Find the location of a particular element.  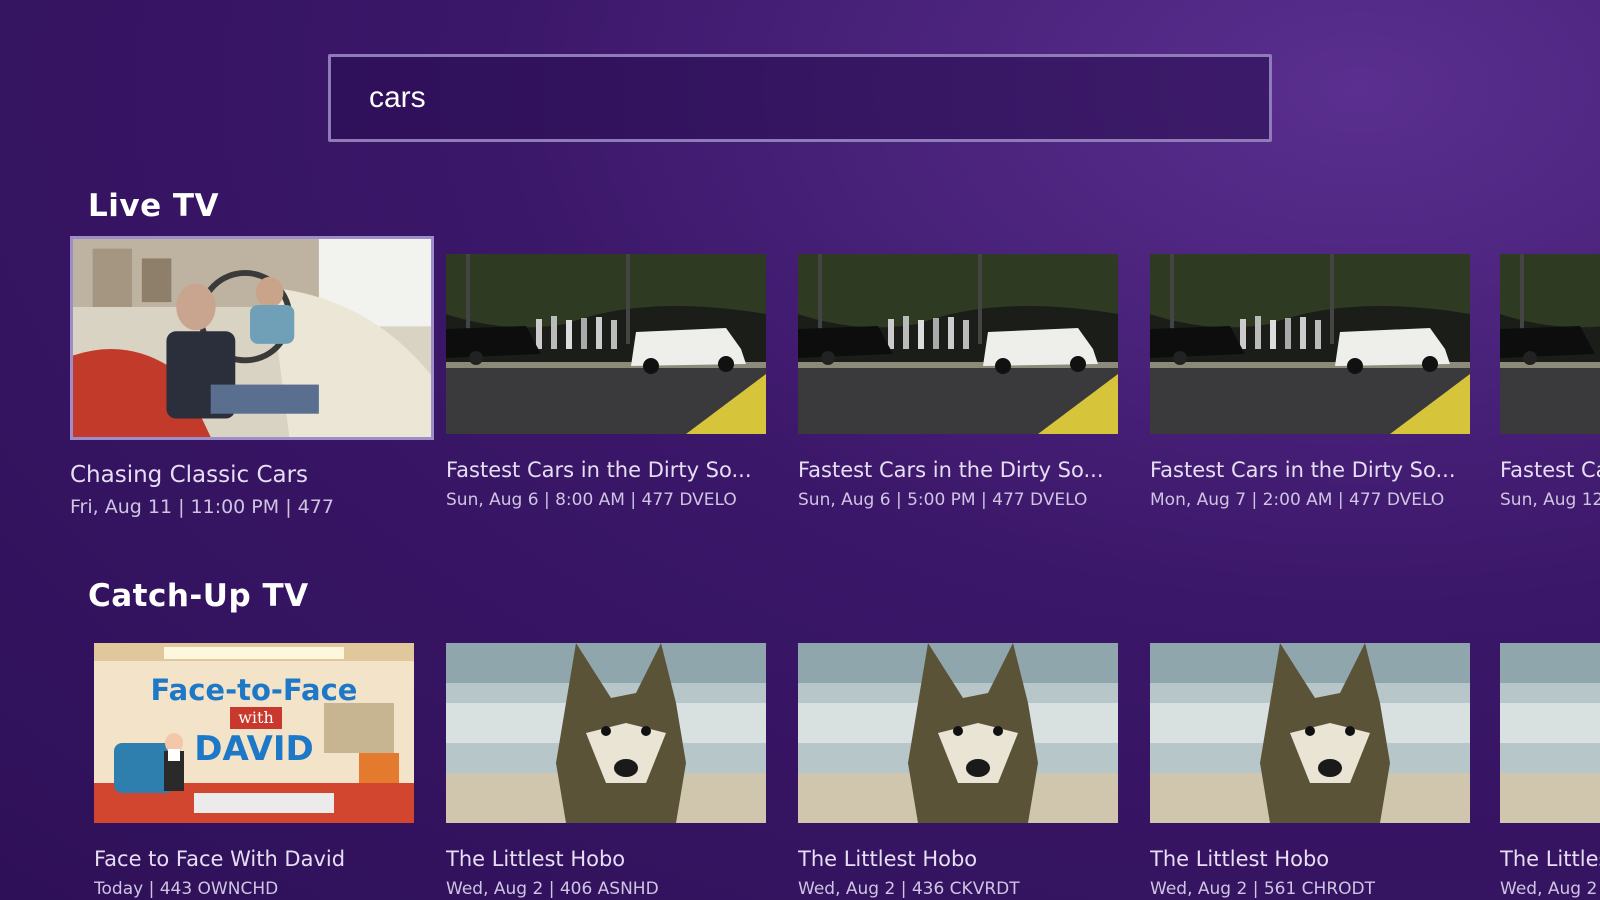

program-thumbnail: Face-to-Face with DAVID is located at coordinates (254, 733).